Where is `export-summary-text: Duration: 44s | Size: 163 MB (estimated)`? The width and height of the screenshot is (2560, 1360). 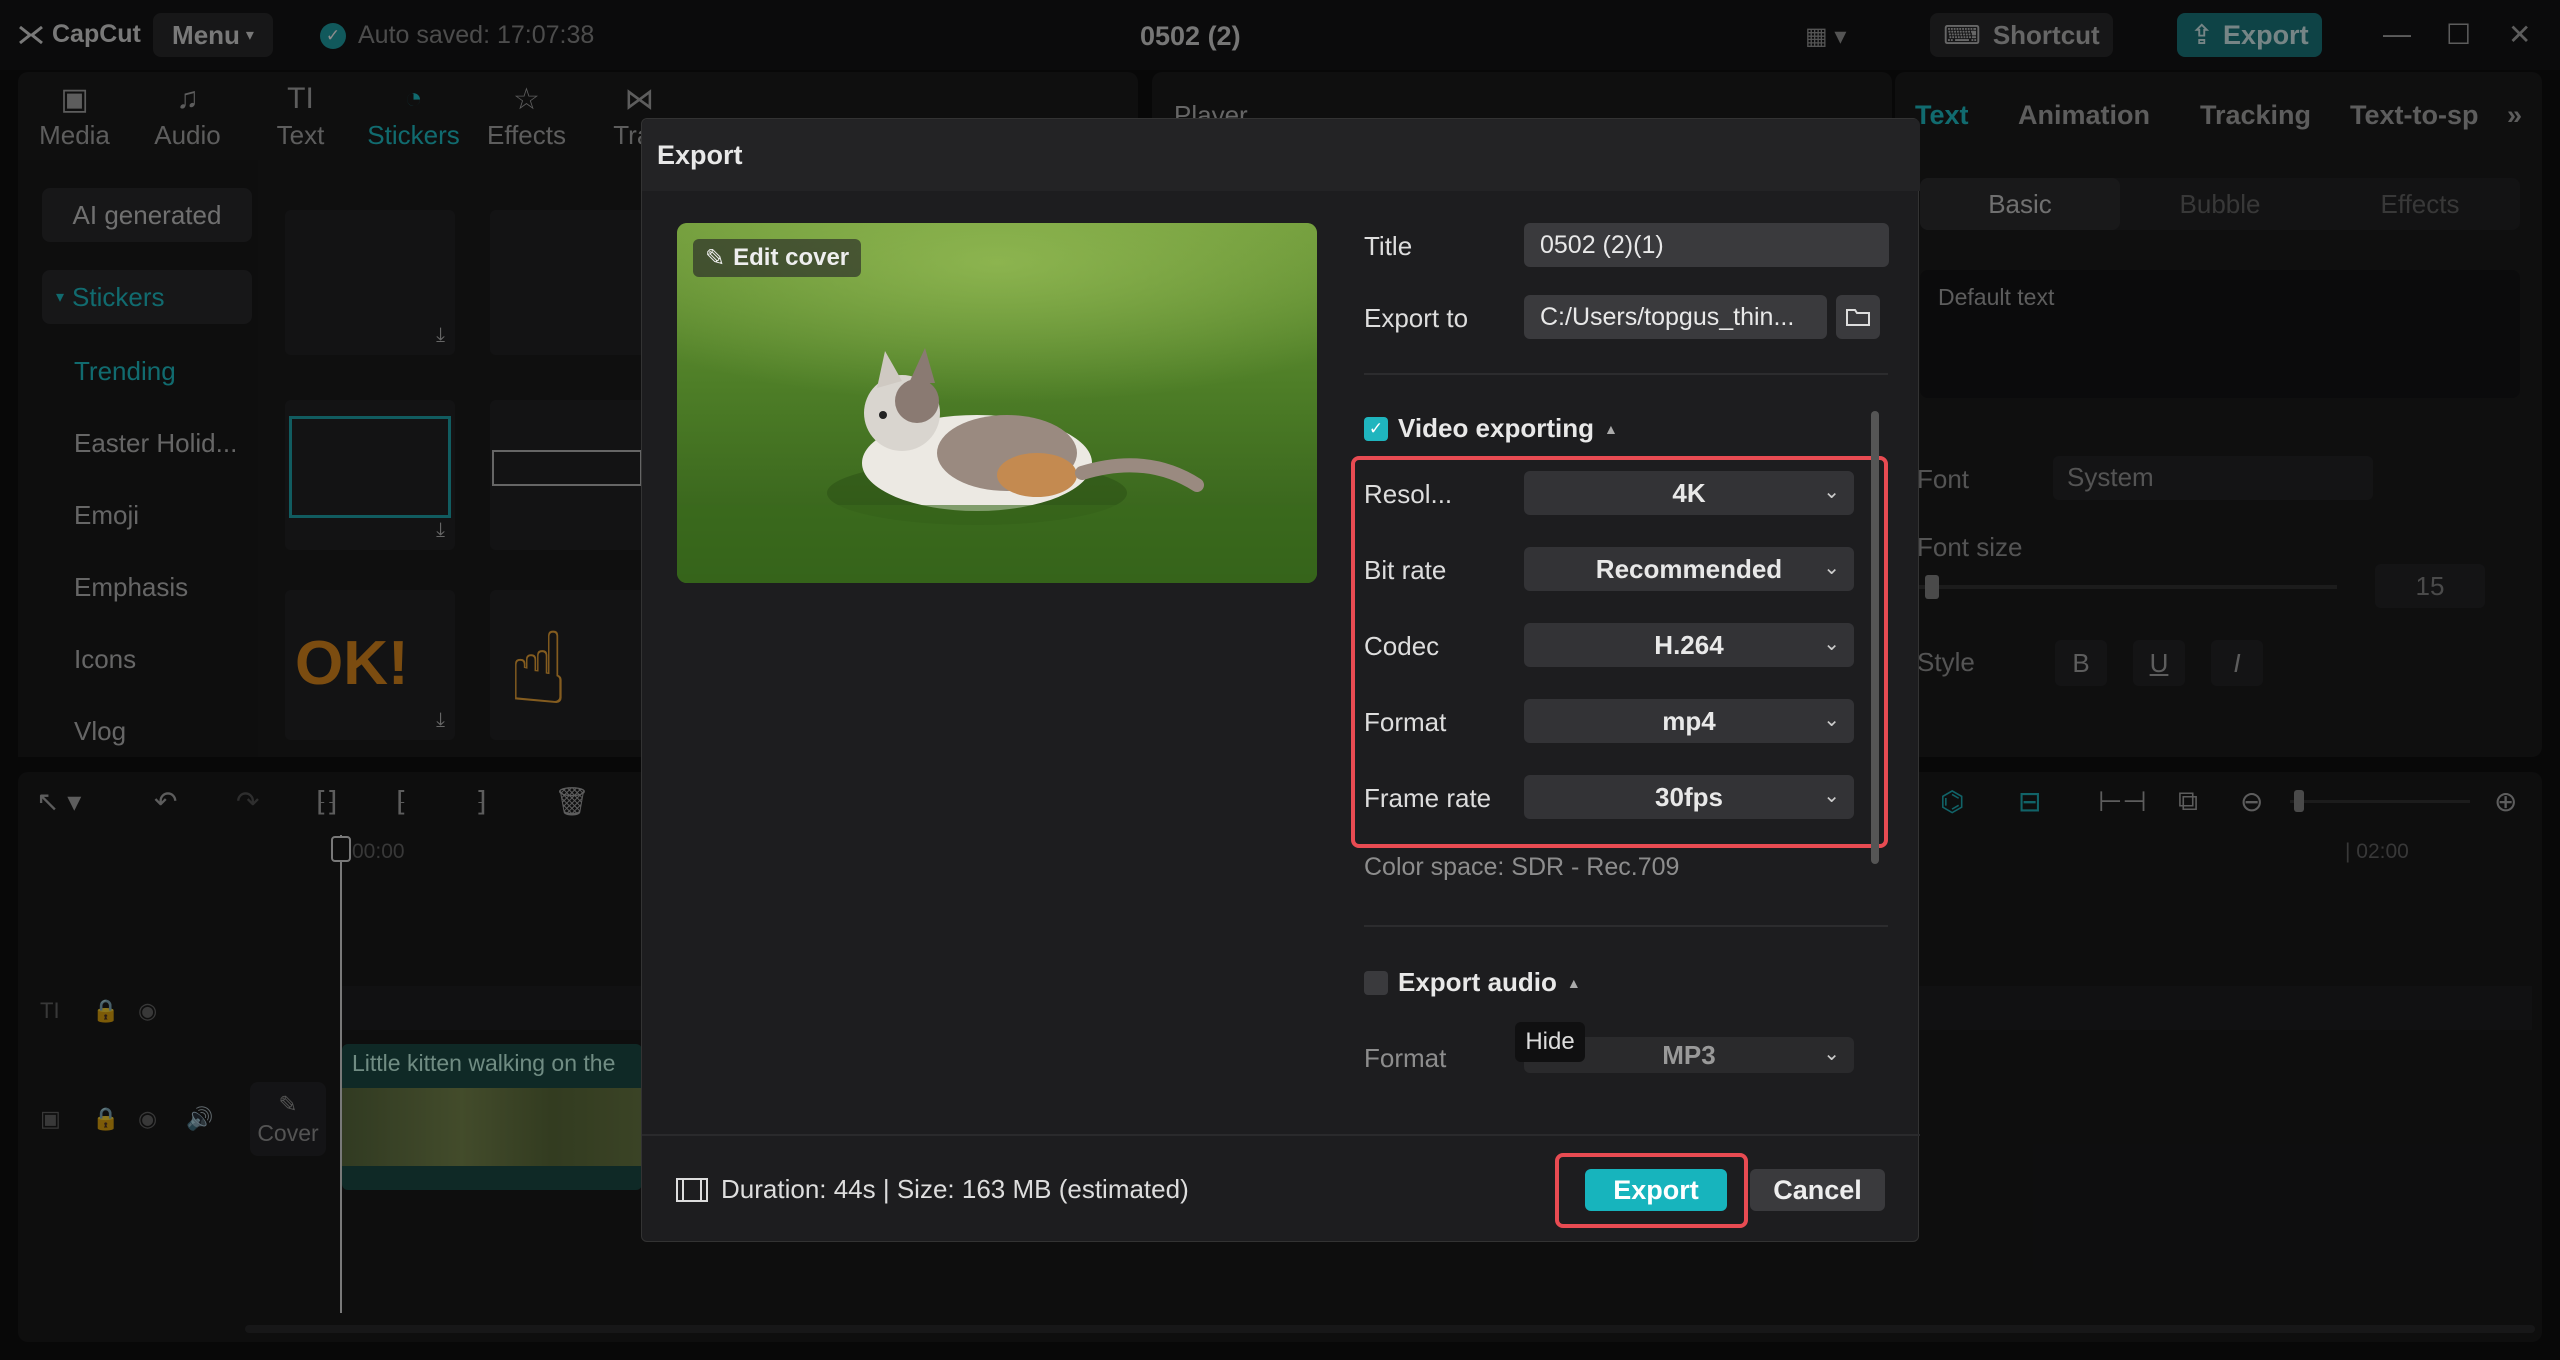 export-summary-text: Duration: 44s | Size: 163 MB (estimated) is located at coordinates (955, 1189).